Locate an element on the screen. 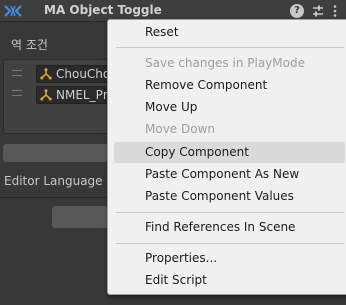 Image resolution: width=346 pixels, height=305 pixels. editor-language-label: Editor Language is located at coordinates (53, 181).